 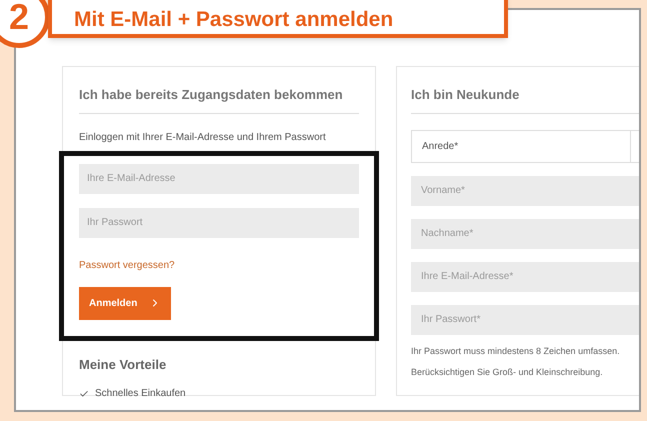 What do you see at coordinates (123, 365) in the screenshot?
I see `benefits-heading: Meine Vorteile` at bounding box center [123, 365].